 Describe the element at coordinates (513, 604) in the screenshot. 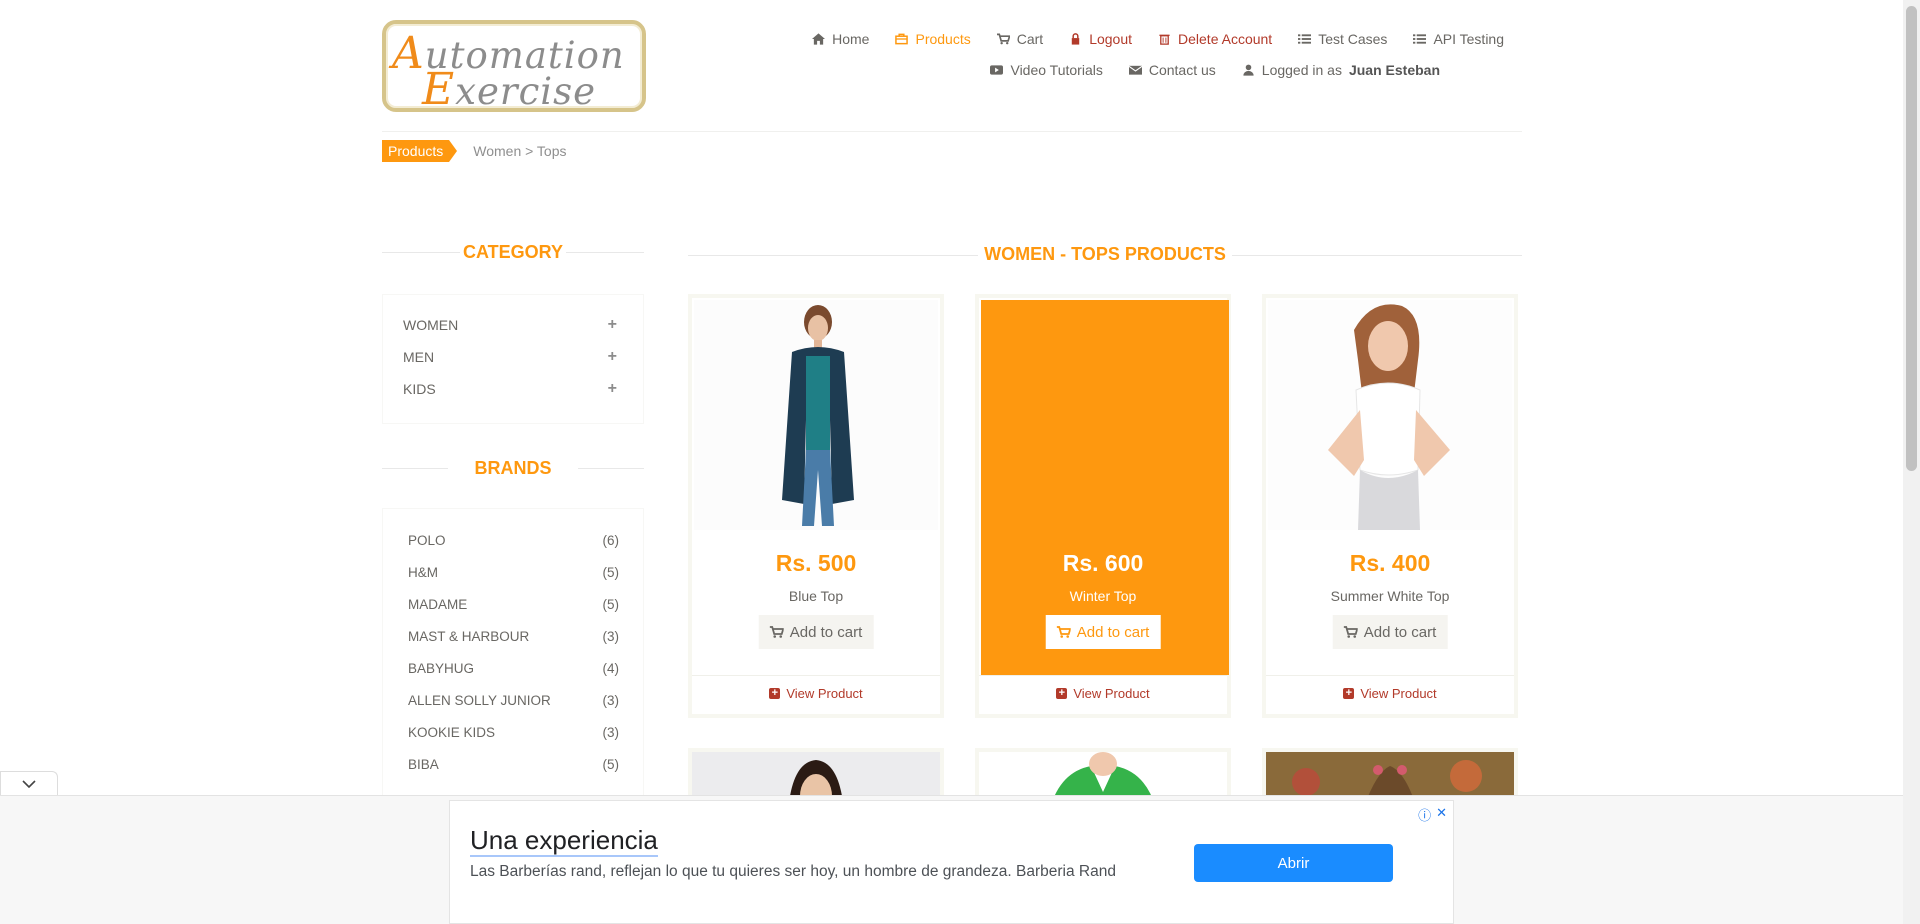

I see `brand-madame: MADAME (5)` at that location.